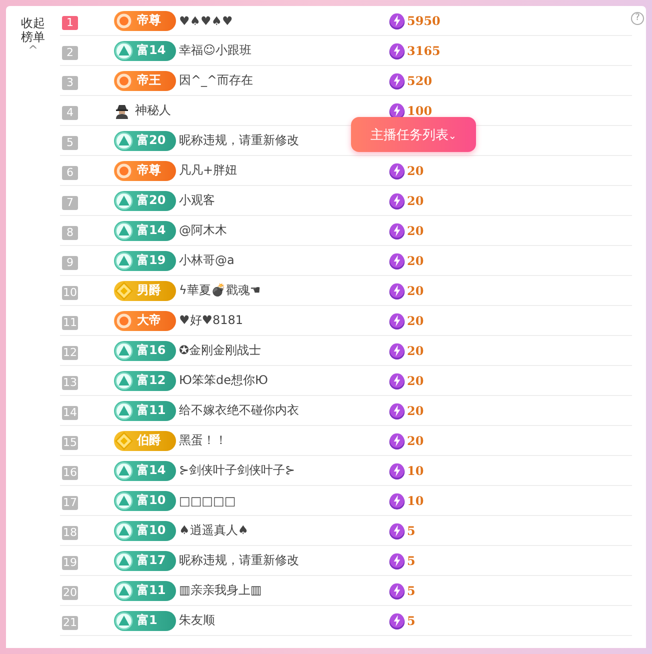 This screenshot has width=652, height=654. I want to click on level-badge: 富16, so click(145, 350).